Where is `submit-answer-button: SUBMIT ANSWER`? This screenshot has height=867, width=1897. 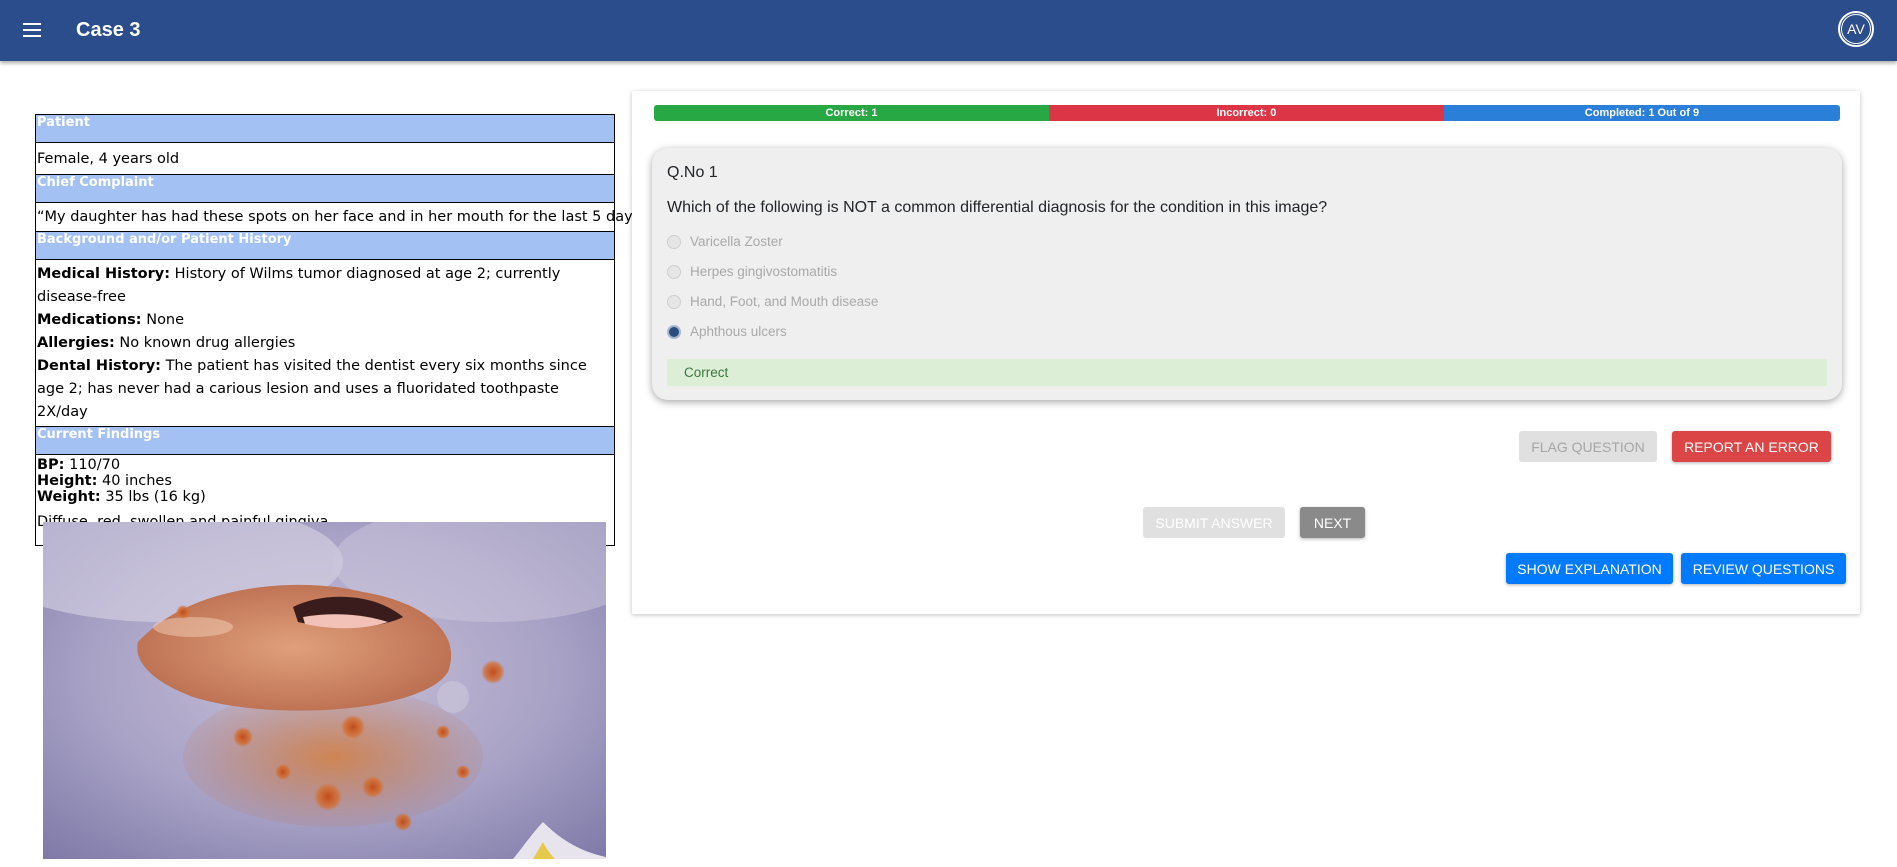
submit-answer-button: SUBMIT ANSWER is located at coordinates (1214, 522).